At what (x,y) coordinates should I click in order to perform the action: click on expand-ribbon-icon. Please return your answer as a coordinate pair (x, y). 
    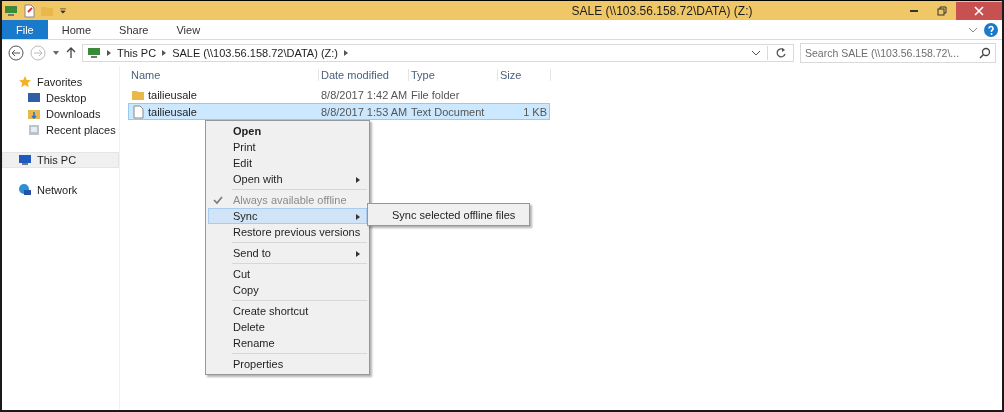
    Looking at the image, I should click on (973, 29).